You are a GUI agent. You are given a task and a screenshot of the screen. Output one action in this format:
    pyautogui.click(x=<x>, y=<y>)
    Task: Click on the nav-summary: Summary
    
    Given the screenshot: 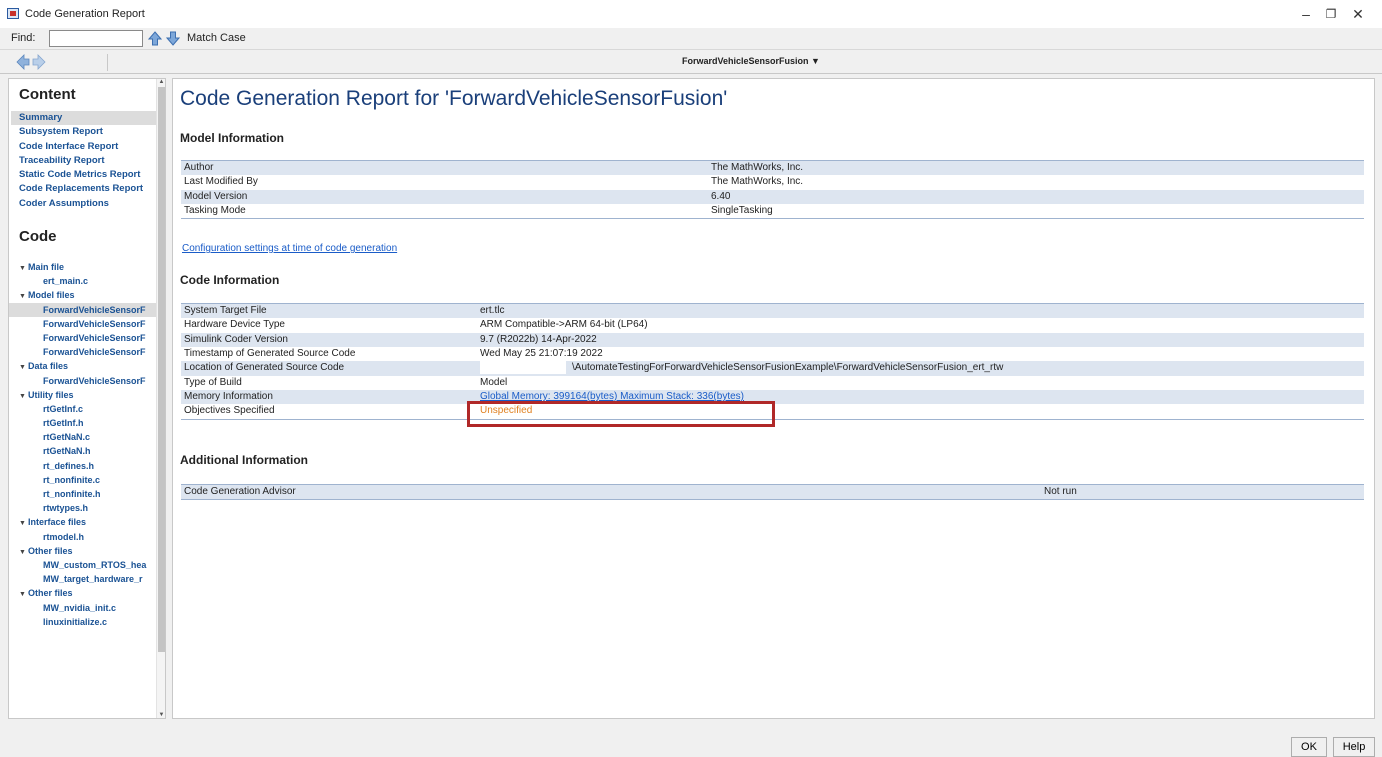 What is the action you would take?
    pyautogui.click(x=85, y=118)
    